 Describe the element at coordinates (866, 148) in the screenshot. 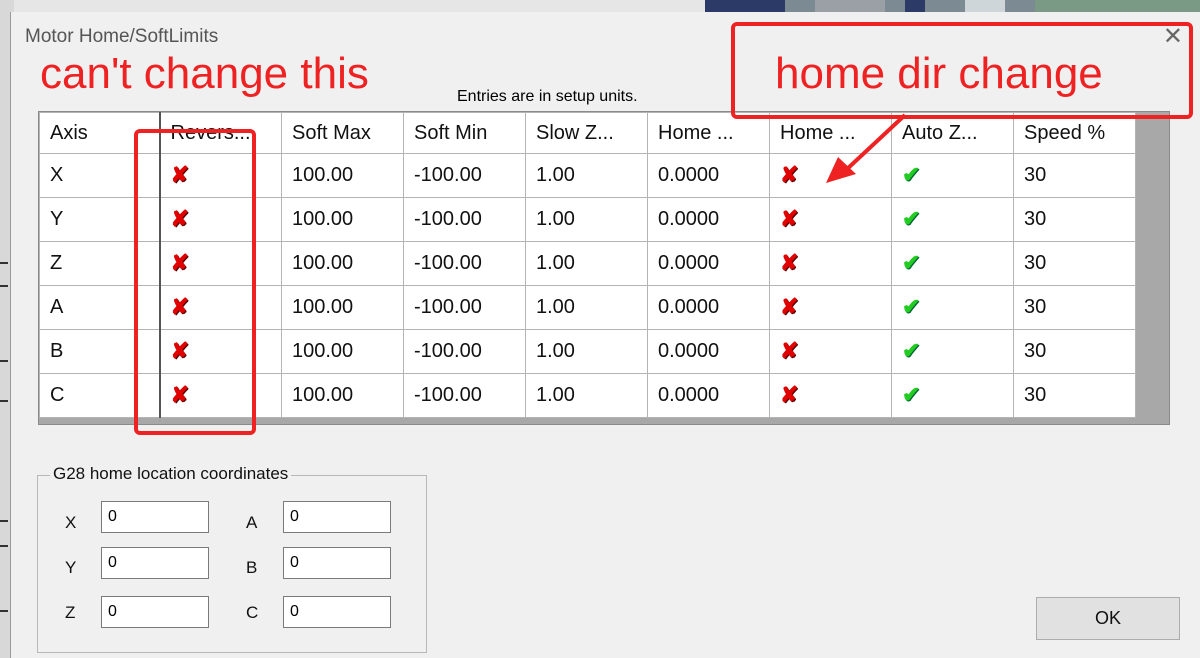

I see `annotation-arrow` at that location.